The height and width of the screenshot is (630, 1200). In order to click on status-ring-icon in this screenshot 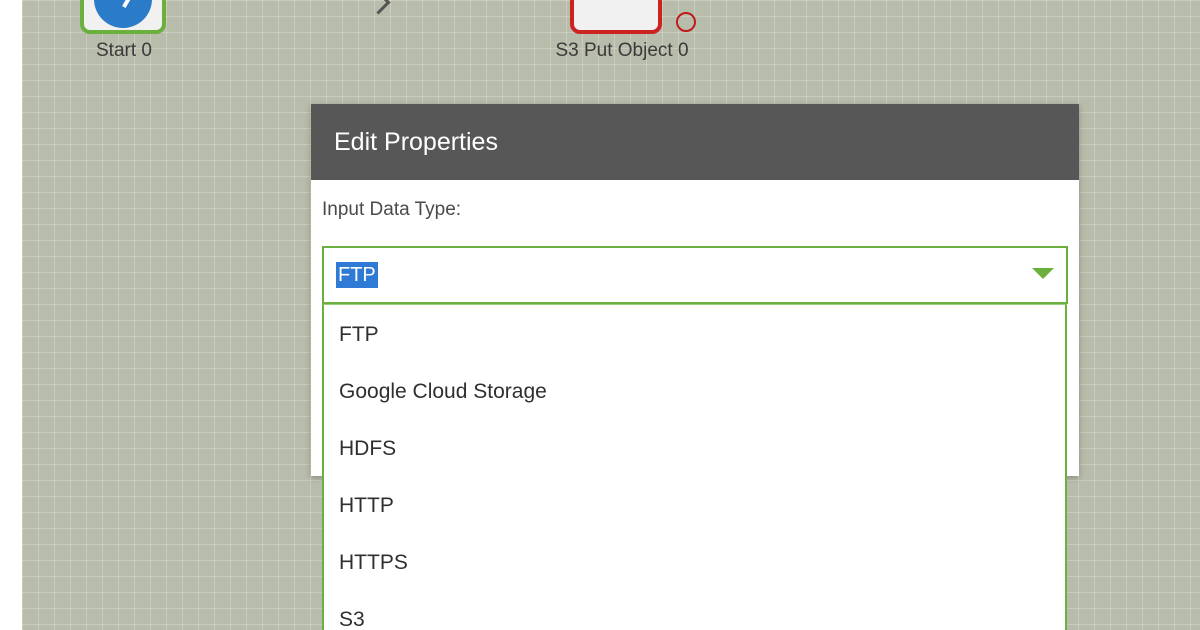, I will do `click(686, 22)`.